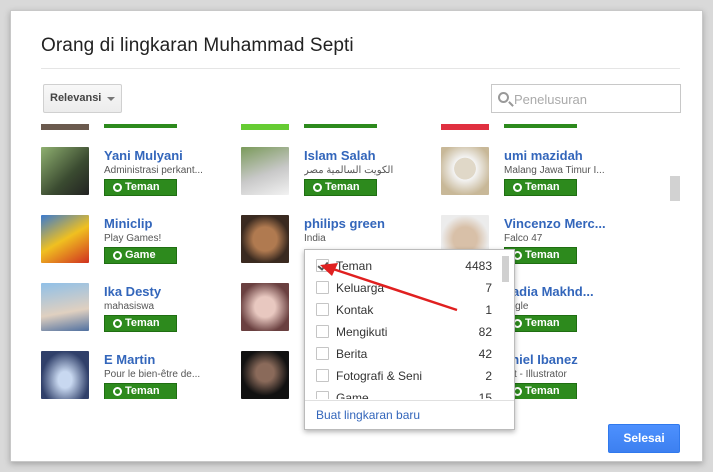 Image resolution: width=713 pixels, height=472 pixels. I want to click on circle-option-count: 4483, so click(478, 266).